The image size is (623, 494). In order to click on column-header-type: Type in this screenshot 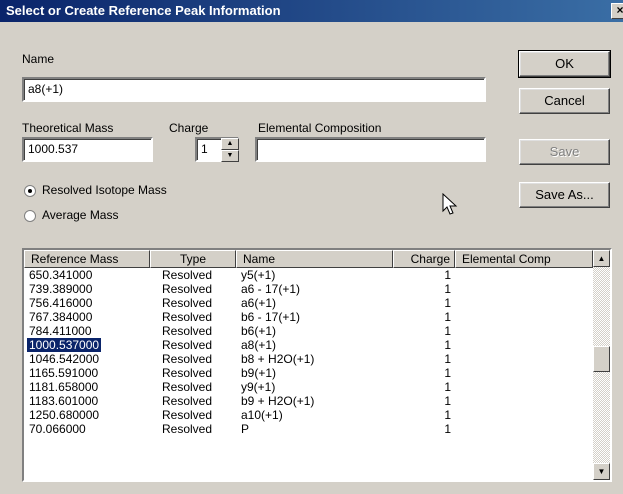, I will do `click(193, 259)`.